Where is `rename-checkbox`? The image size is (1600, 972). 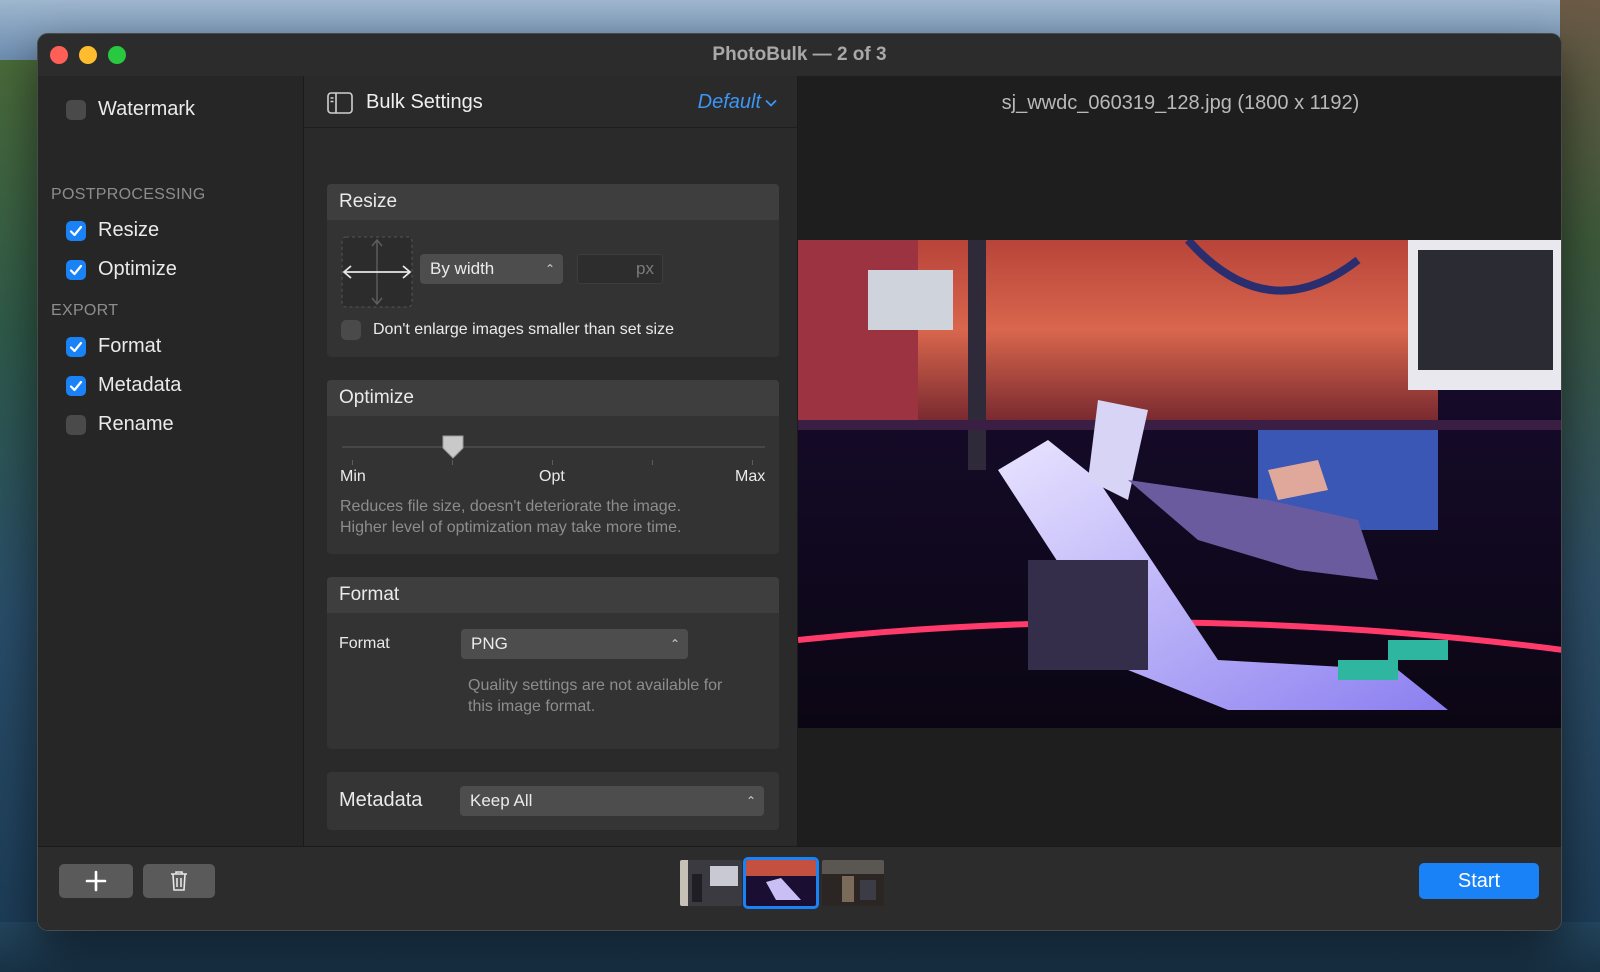 rename-checkbox is located at coordinates (76, 424).